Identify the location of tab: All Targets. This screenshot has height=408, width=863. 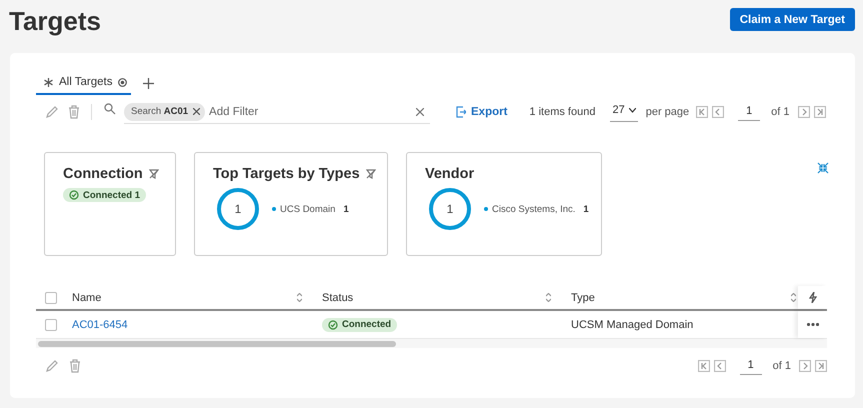
(84, 83).